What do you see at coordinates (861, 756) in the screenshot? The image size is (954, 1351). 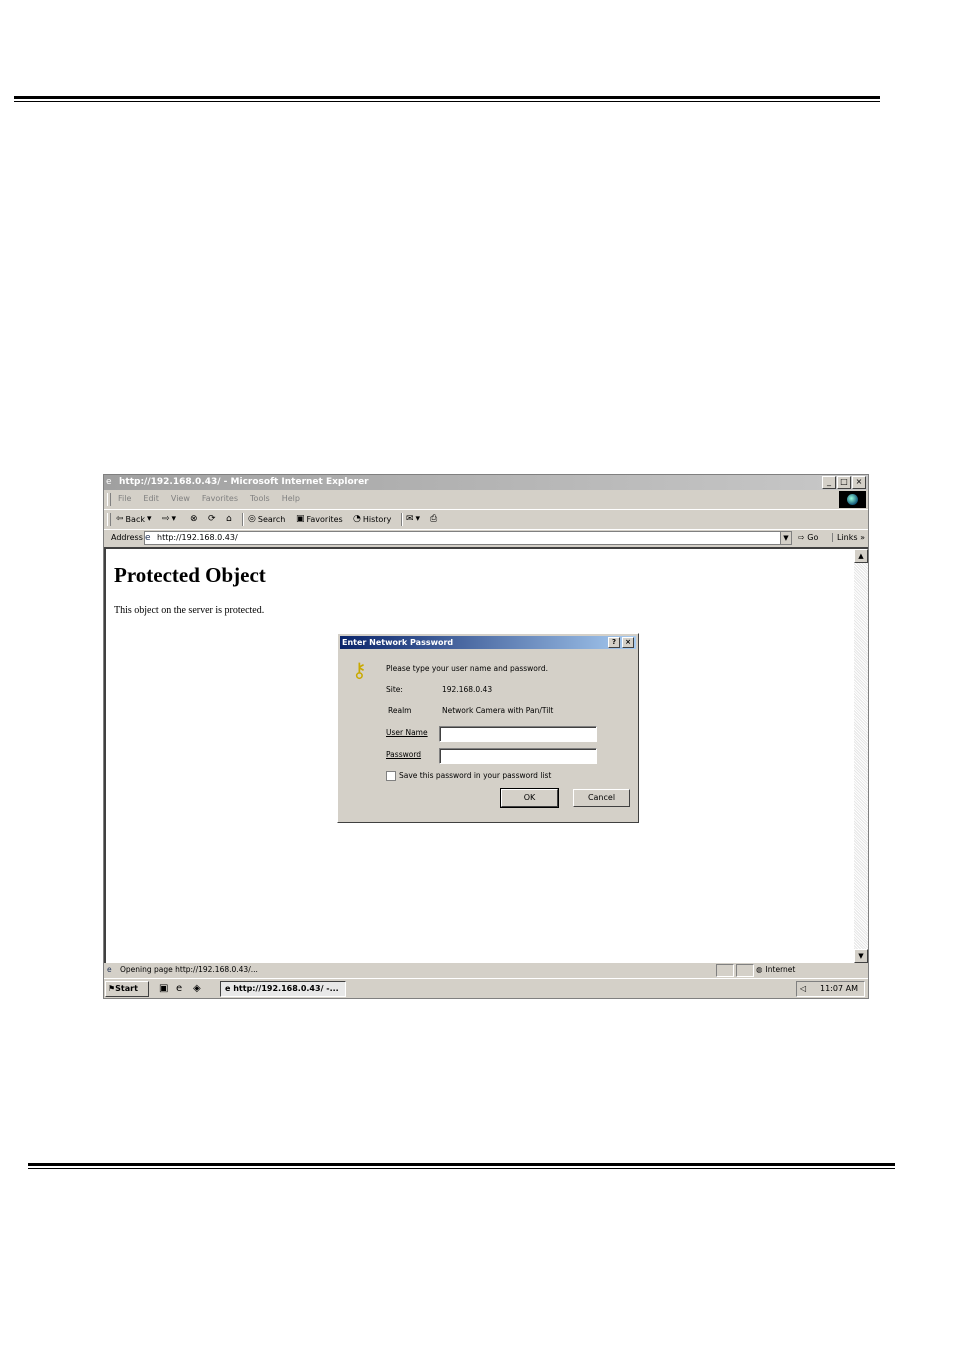 I see `vertical-scrollbar: ▲ ▼` at bounding box center [861, 756].